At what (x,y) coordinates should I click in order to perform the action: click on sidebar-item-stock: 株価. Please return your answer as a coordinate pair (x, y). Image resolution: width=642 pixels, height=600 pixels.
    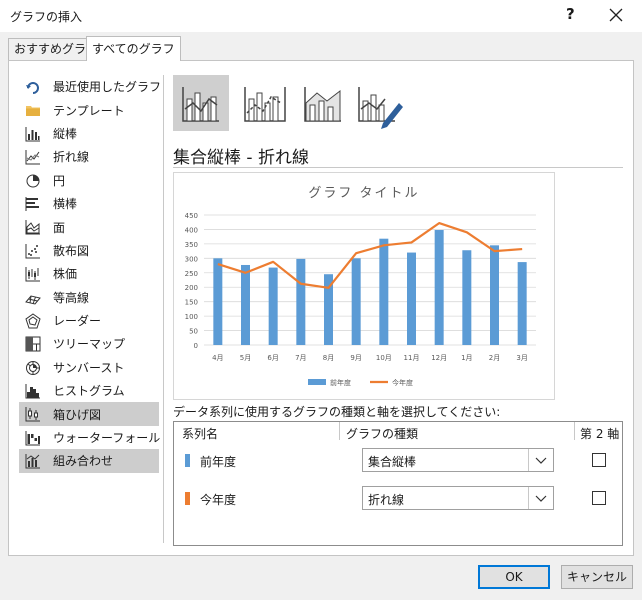
    Looking at the image, I should click on (89, 273).